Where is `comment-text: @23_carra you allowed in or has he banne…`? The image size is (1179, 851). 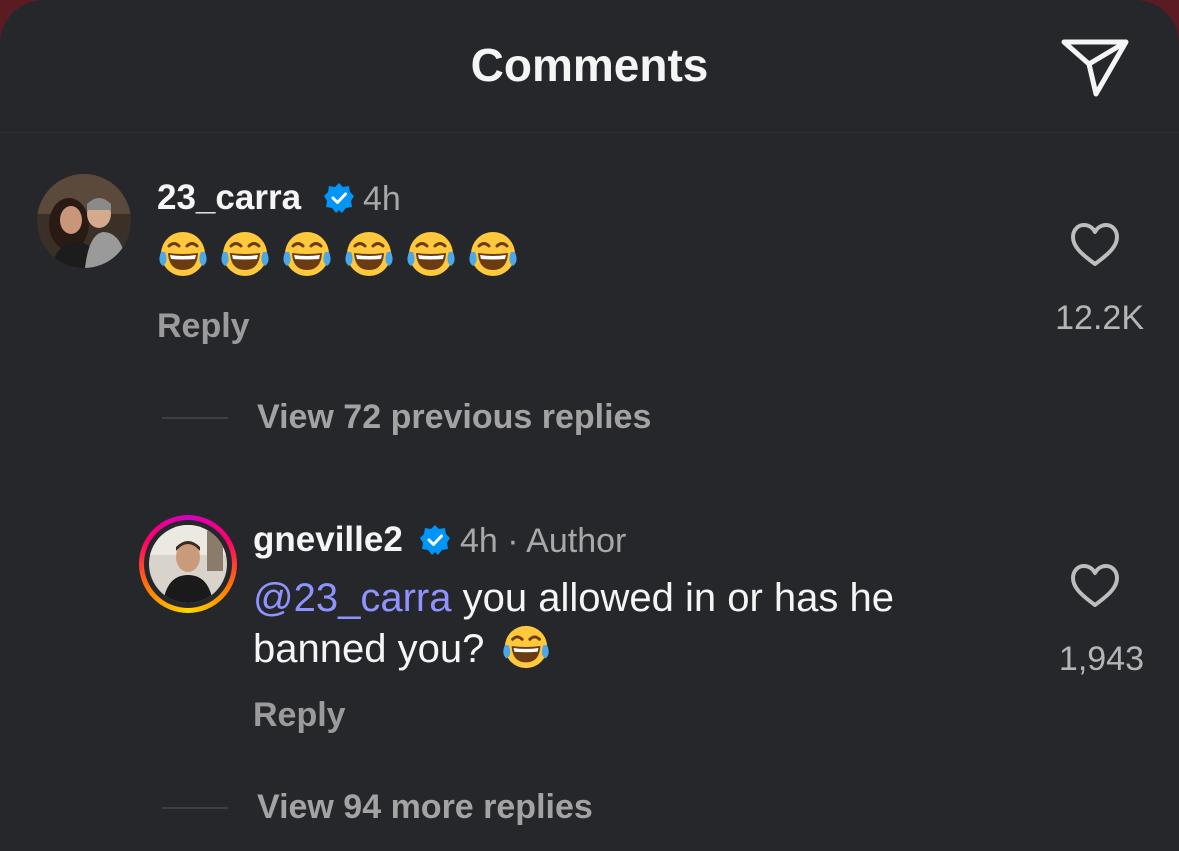
comment-text: @23_carra you allowed in or has he banne… is located at coordinates (633, 628).